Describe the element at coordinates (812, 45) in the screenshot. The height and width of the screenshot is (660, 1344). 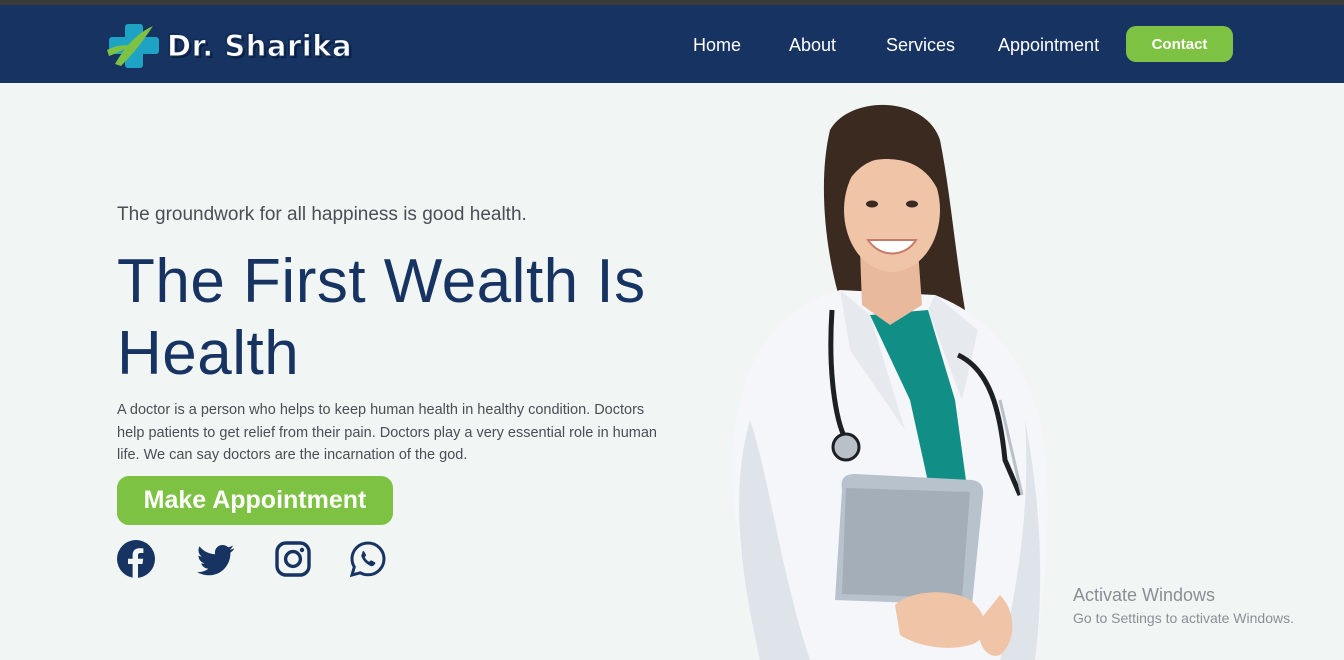
I see `nav-about: About` at that location.